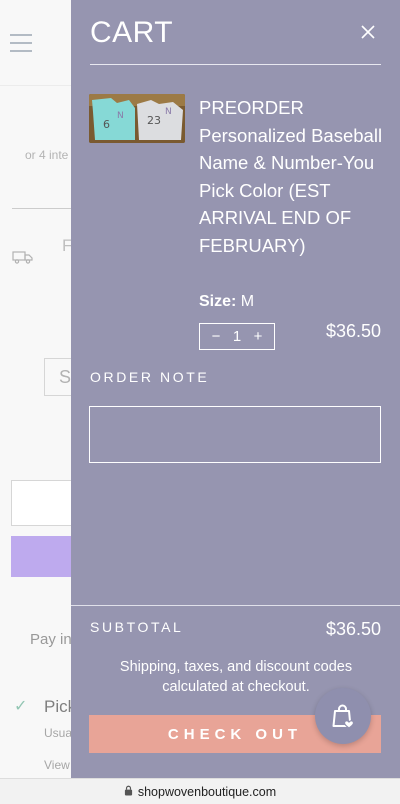 This screenshot has height=804, width=400. Describe the element at coordinates (106, 124) in the screenshot. I see `svg-text: 6` at that location.